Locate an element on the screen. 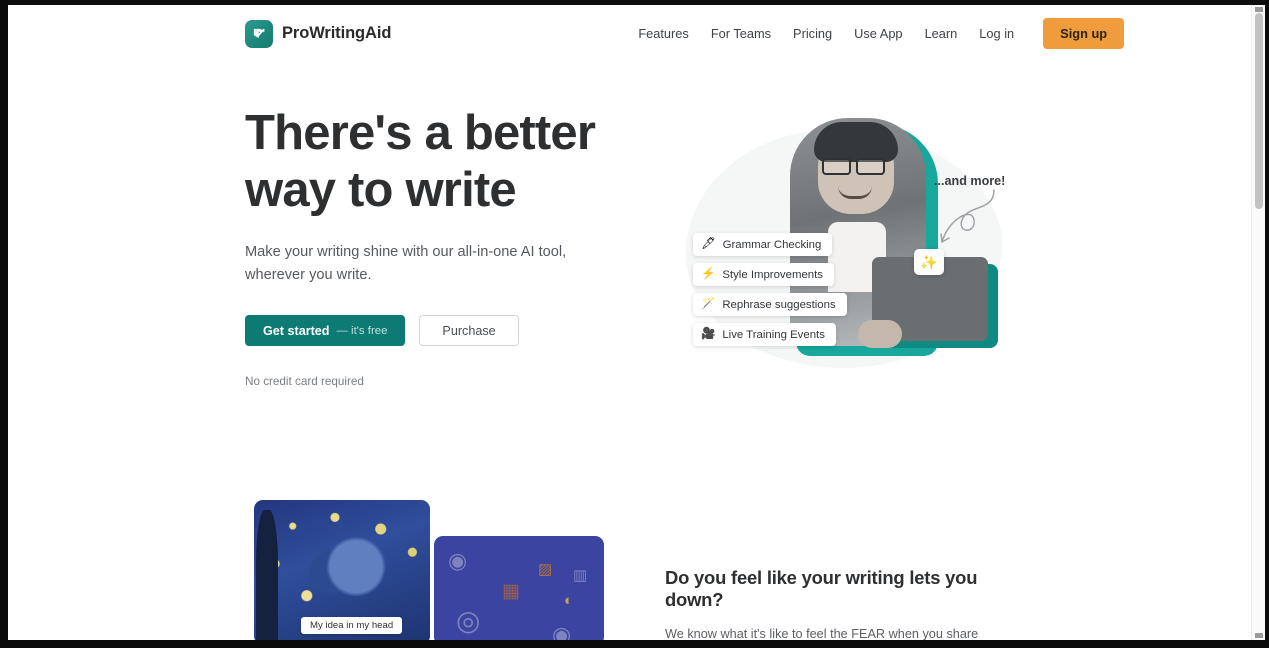 The image size is (1269, 648). nav-link-learn: Learn is located at coordinates (941, 33).